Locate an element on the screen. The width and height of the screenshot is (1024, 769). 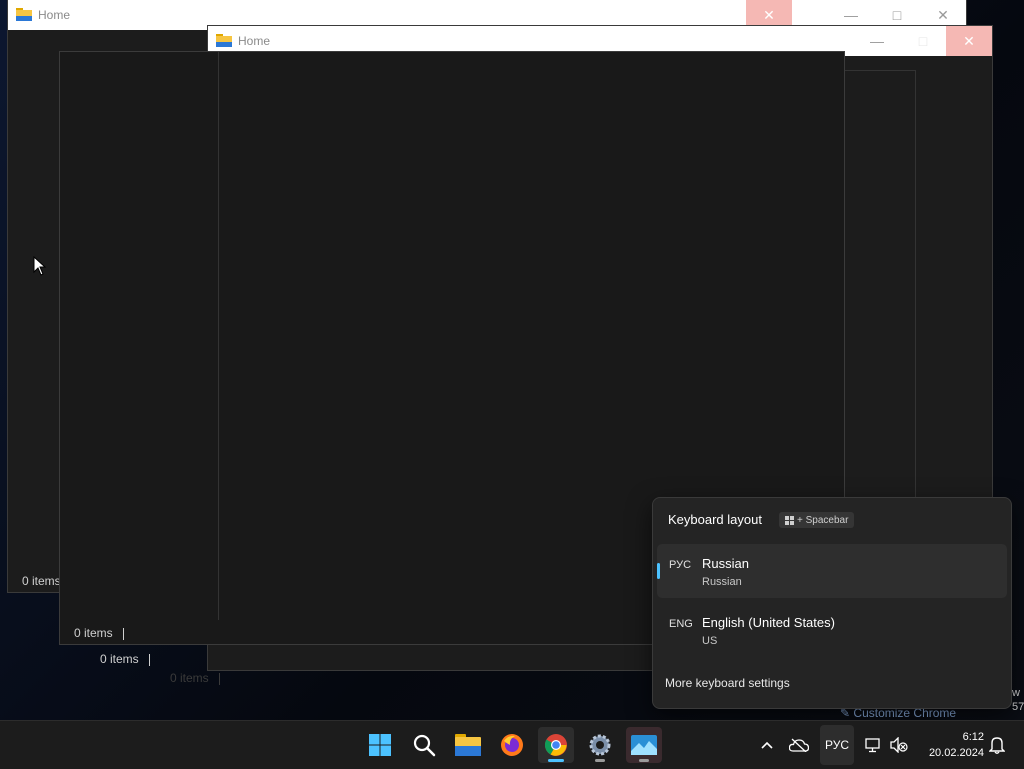
clock-time: 6:12 is located at coordinates (973, 737).